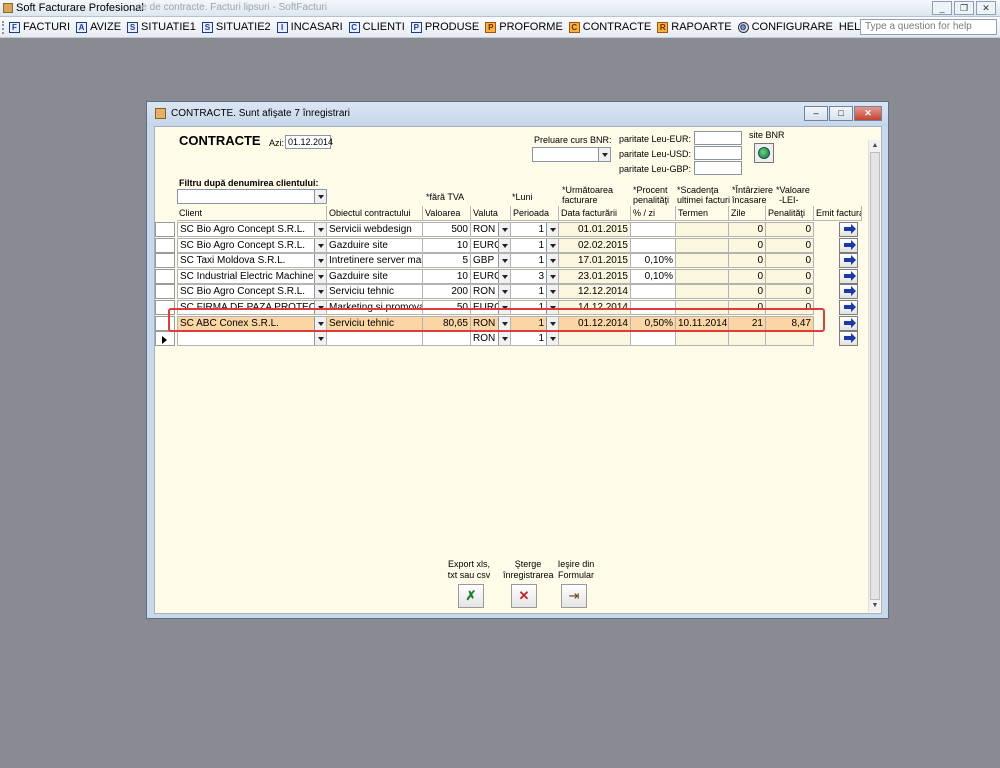 The width and height of the screenshot is (1000, 768). Describe the element at coordinates (841, 113) in the screenshot. I see `dialog-restore-icon: □` at that location.